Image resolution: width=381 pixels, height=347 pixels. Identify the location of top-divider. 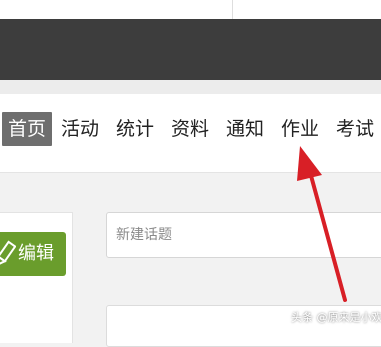
(232, 9).